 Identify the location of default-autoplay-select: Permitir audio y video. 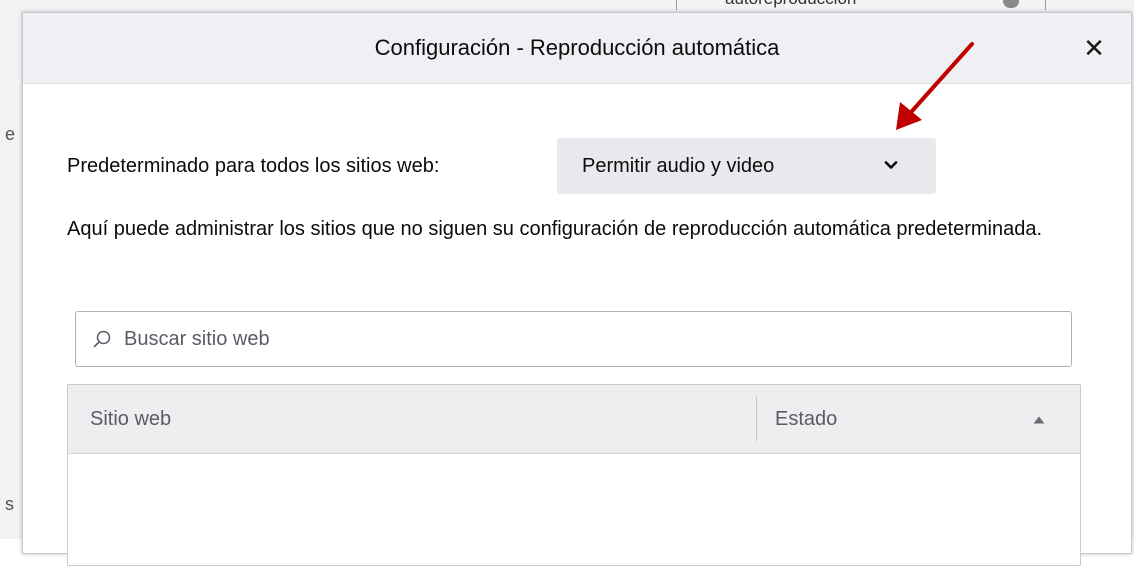
(746, 166).